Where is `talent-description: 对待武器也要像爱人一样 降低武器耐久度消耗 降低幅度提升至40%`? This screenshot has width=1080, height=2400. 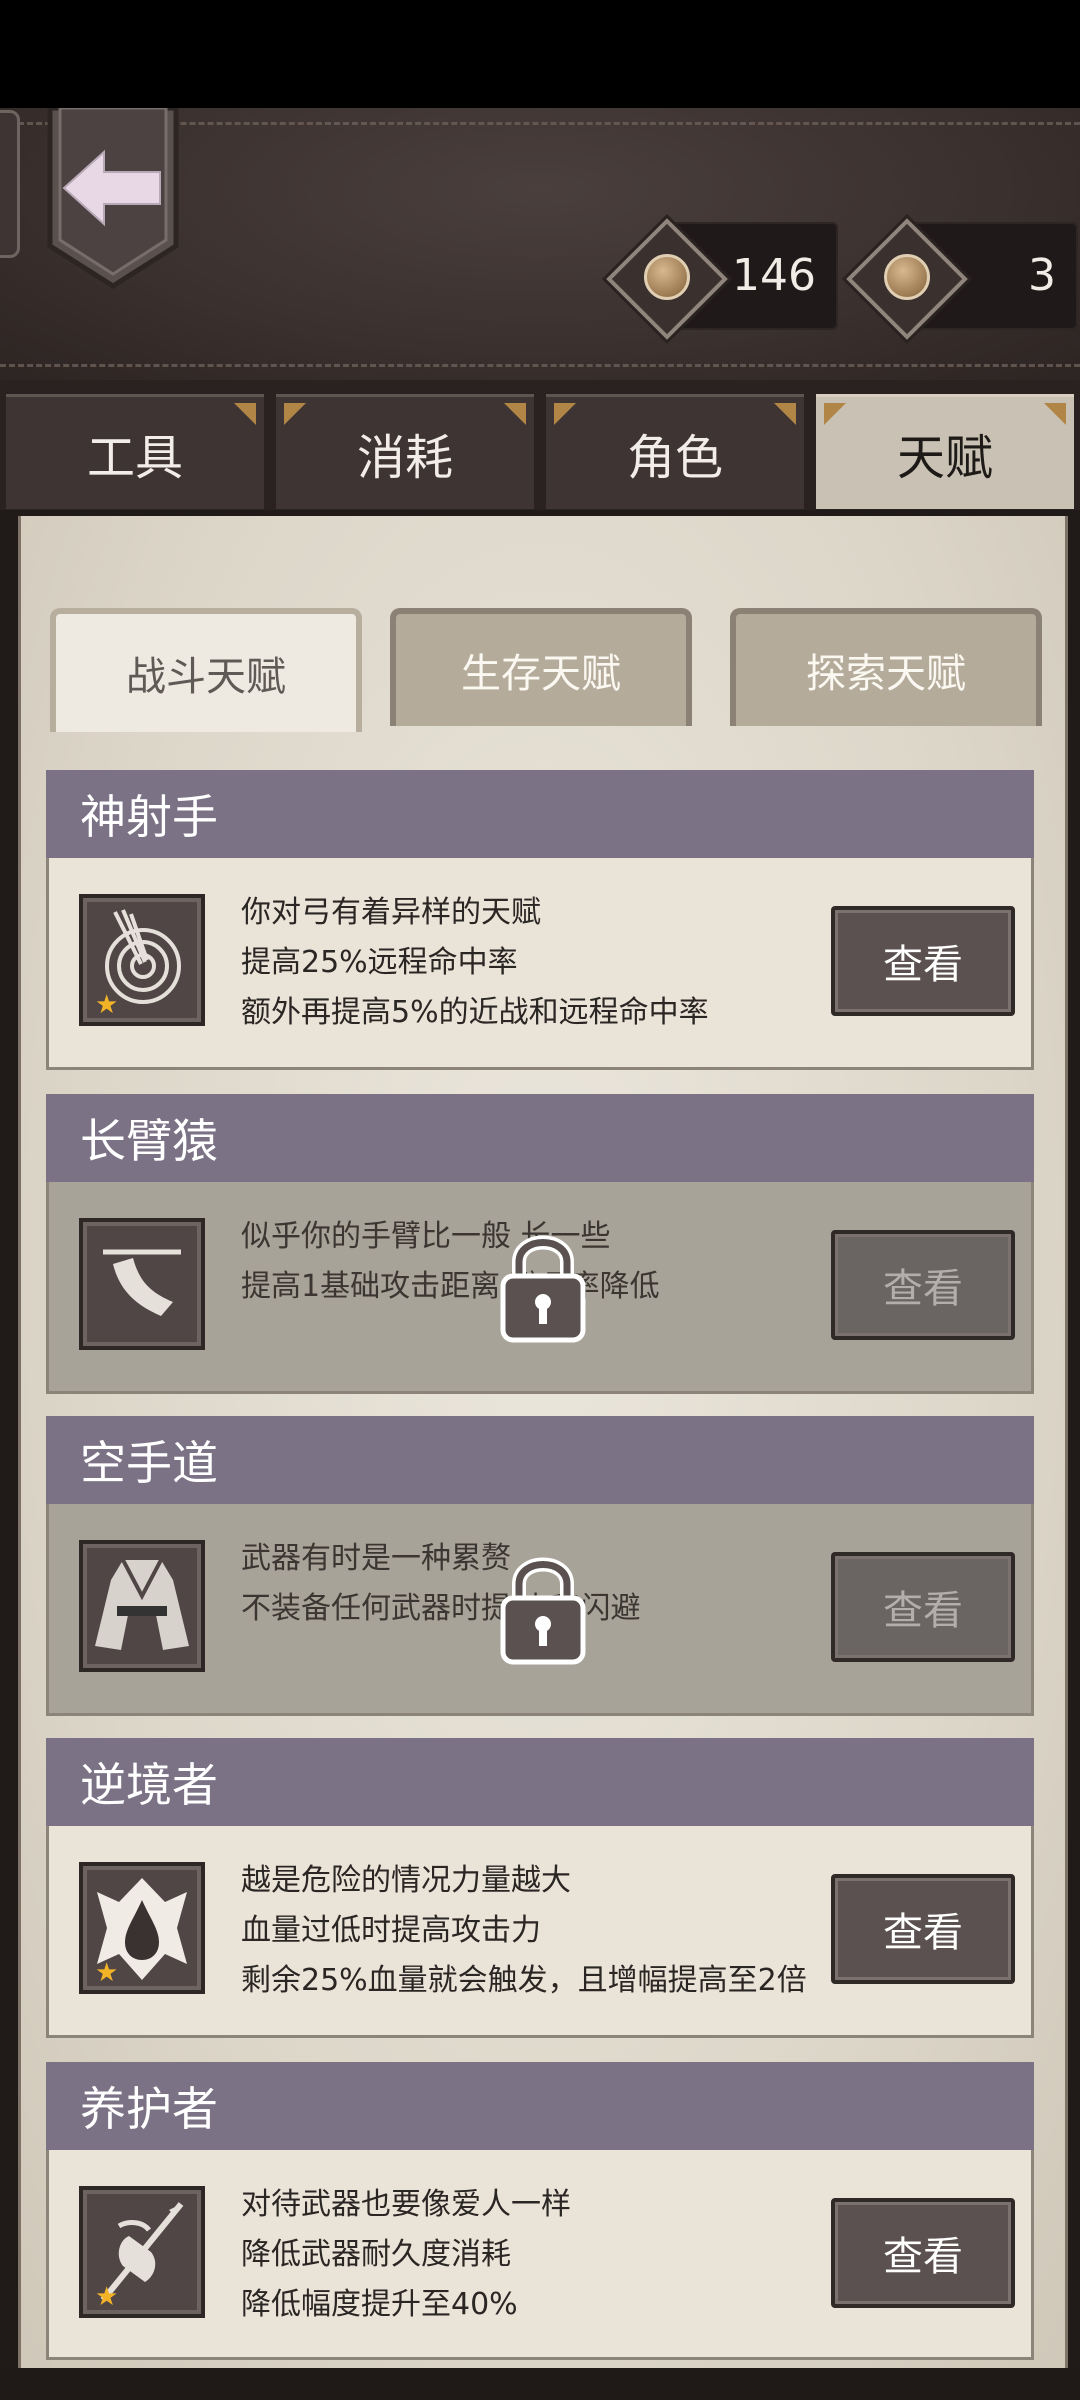 talent-description: 对待武器也要像爱人一样 降低武器耐久度消耗 降低幅度提升至40% is located at coordinates (406, 2254).